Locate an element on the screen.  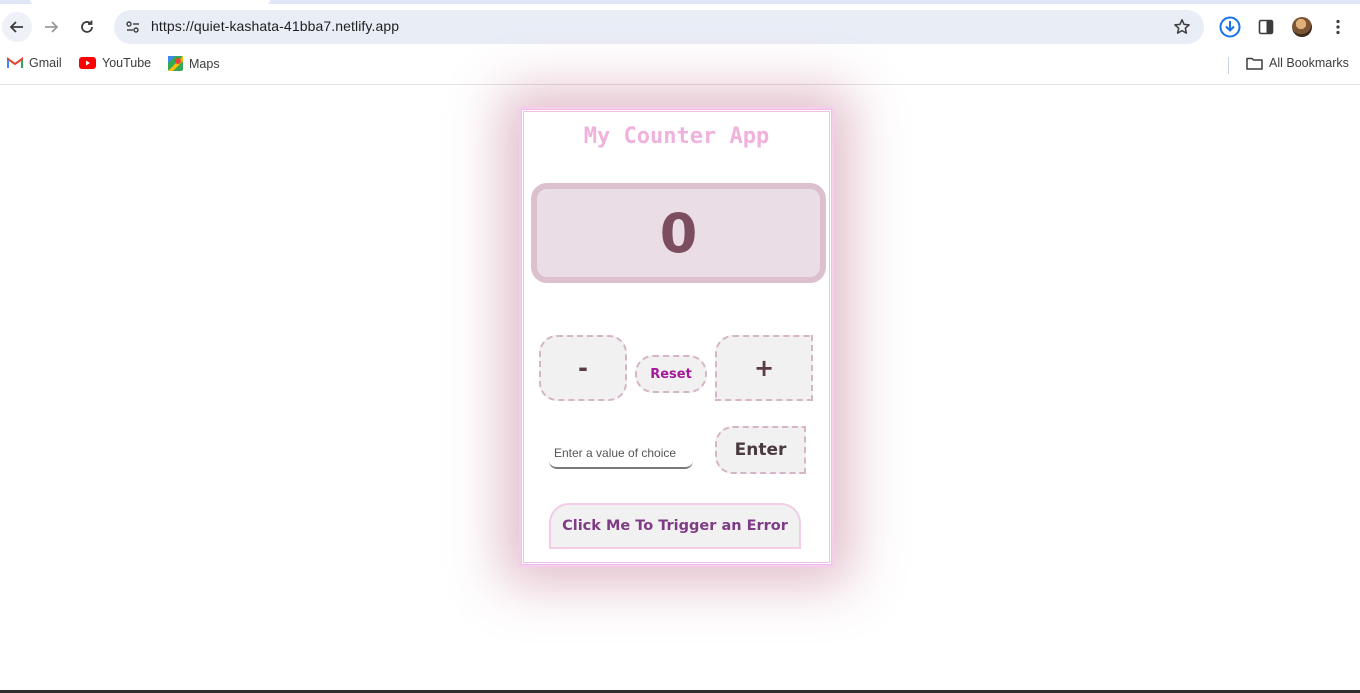
maps-icon is located at coordinates (175, 63).